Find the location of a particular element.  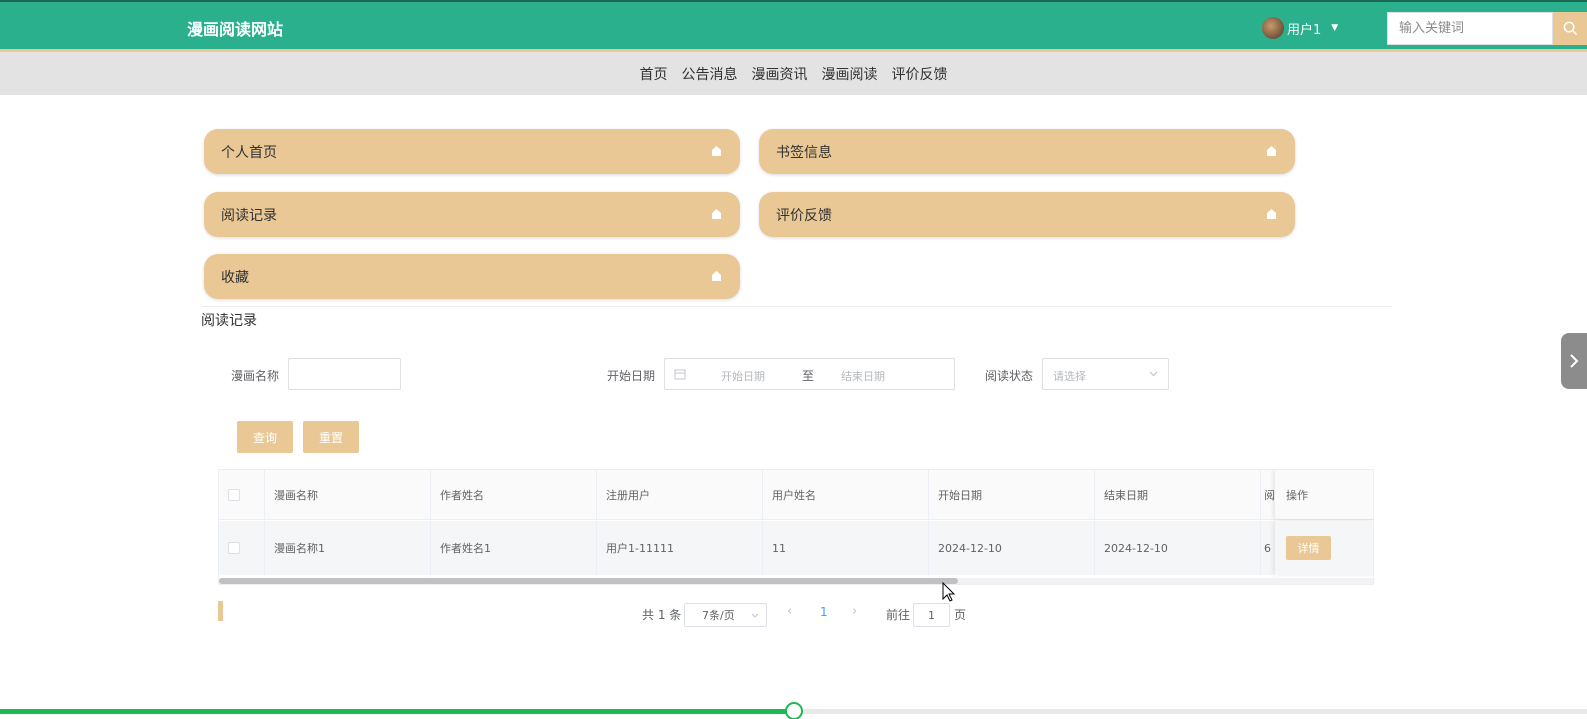

start-date-label: 开始日期 is located at coordinates (631, 376).